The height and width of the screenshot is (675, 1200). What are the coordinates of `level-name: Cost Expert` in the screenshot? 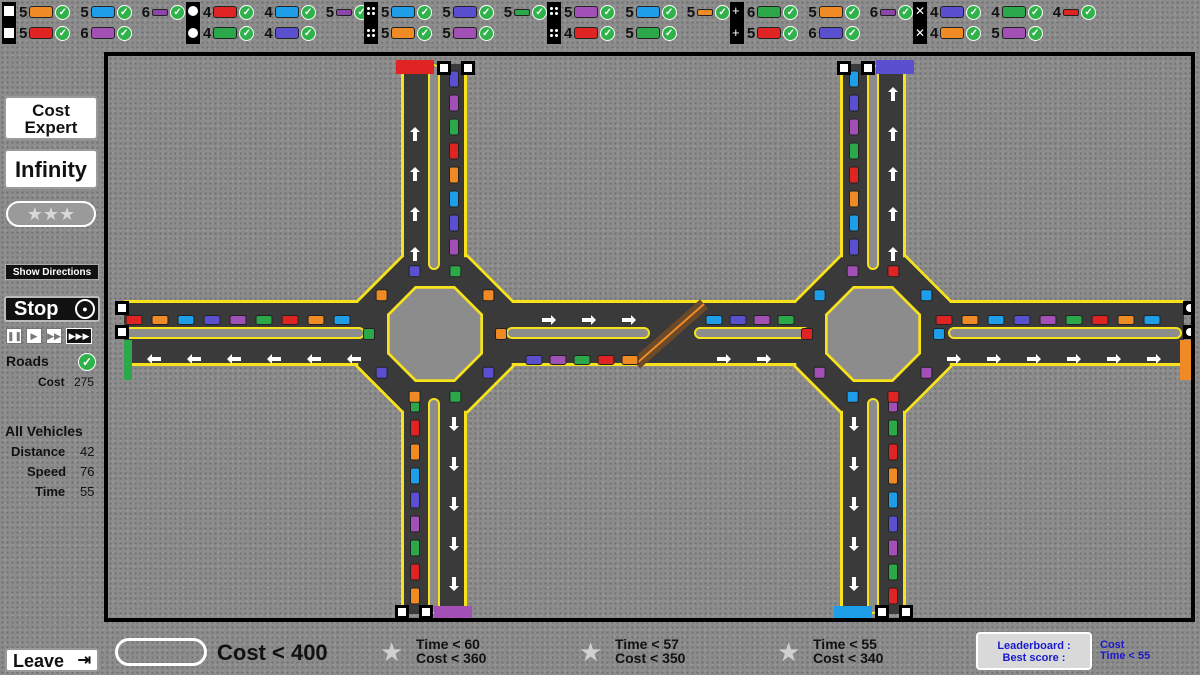 It's located at (51, 118).